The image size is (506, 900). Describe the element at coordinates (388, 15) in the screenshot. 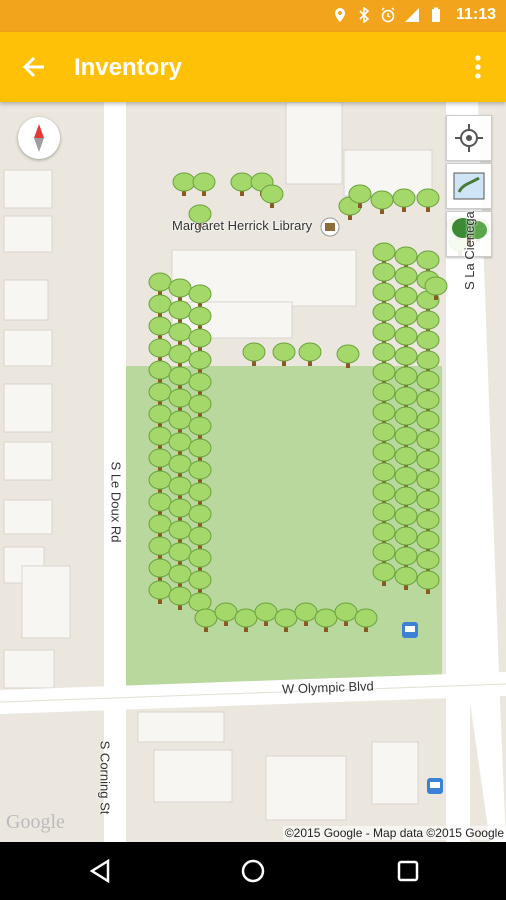

I see `alarm-icon` at that location.